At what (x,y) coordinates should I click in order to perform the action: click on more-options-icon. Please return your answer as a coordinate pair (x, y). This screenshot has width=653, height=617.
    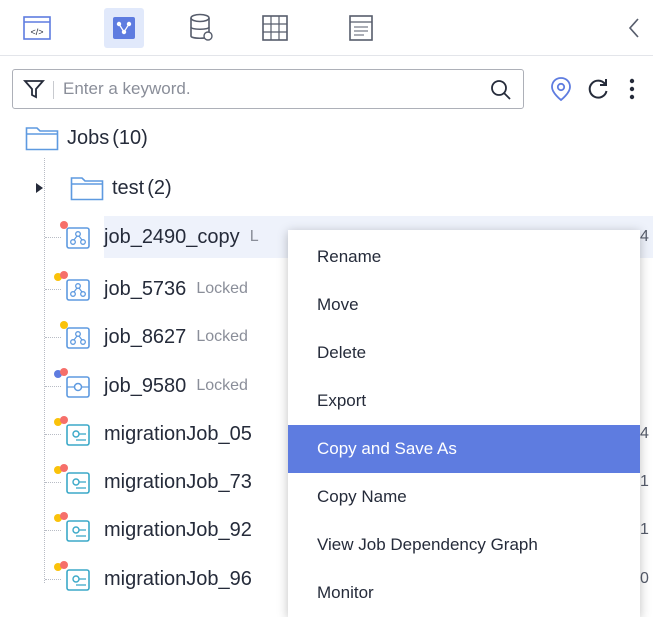
    Looking at the image, I should click on (632, 89).